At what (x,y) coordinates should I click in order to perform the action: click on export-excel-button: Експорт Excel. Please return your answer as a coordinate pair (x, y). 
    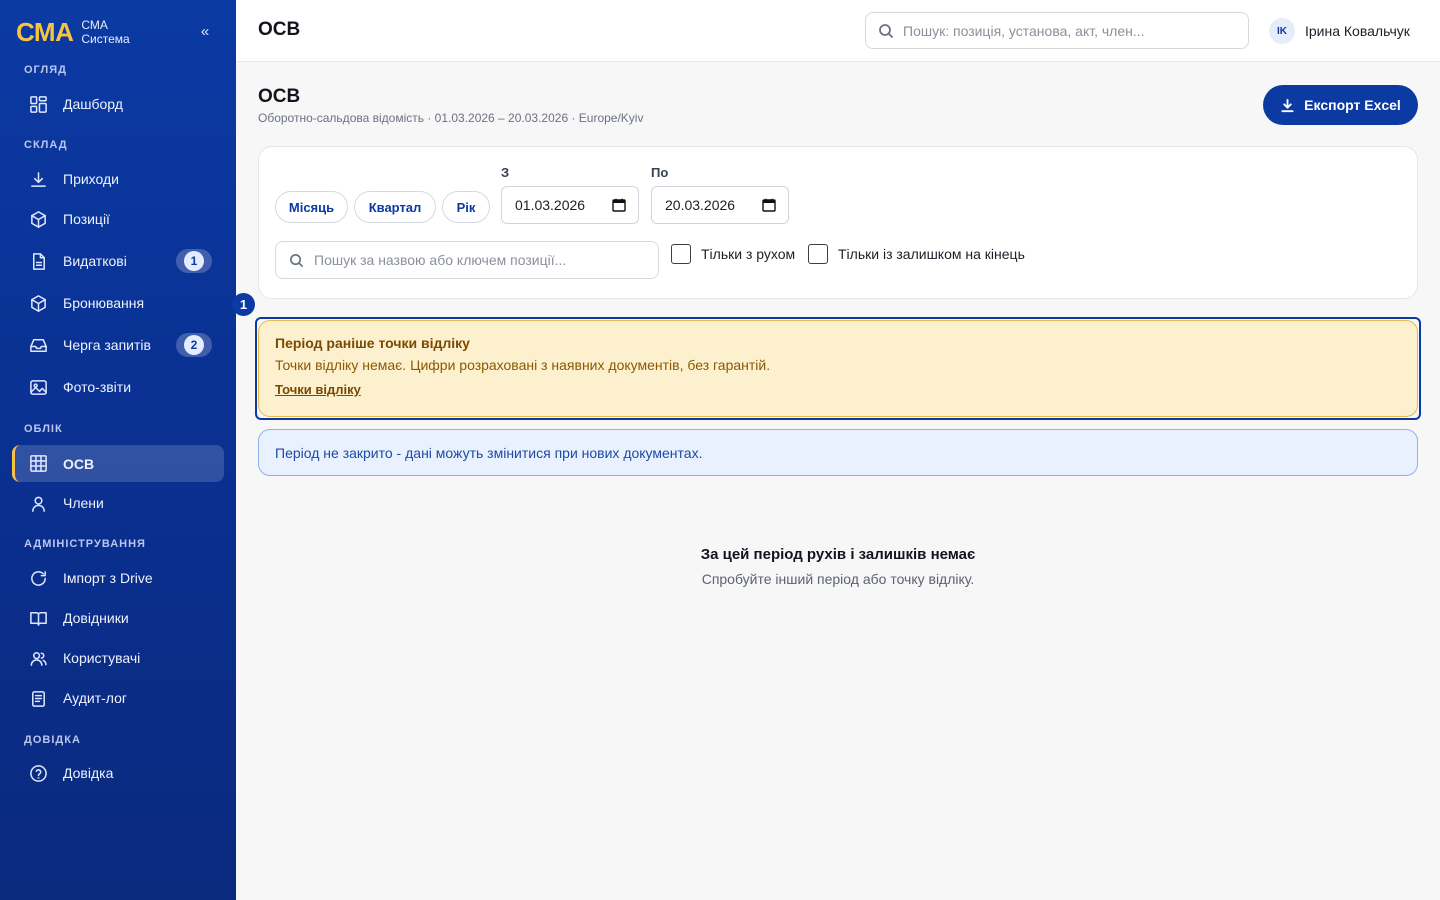
    Looking at the image, I should click on (1340, 105).